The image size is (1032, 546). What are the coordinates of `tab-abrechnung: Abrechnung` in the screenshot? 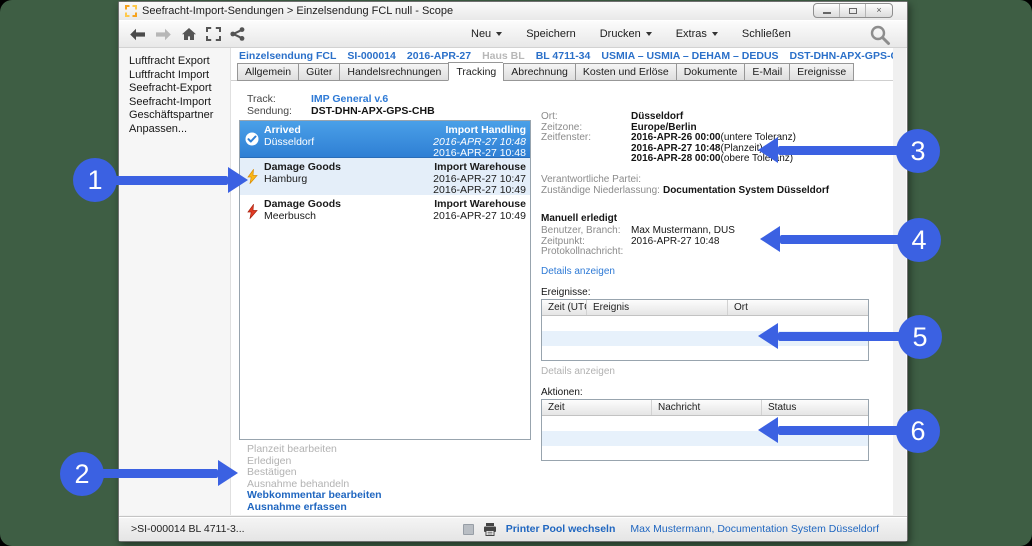 It's located at (539, 72).